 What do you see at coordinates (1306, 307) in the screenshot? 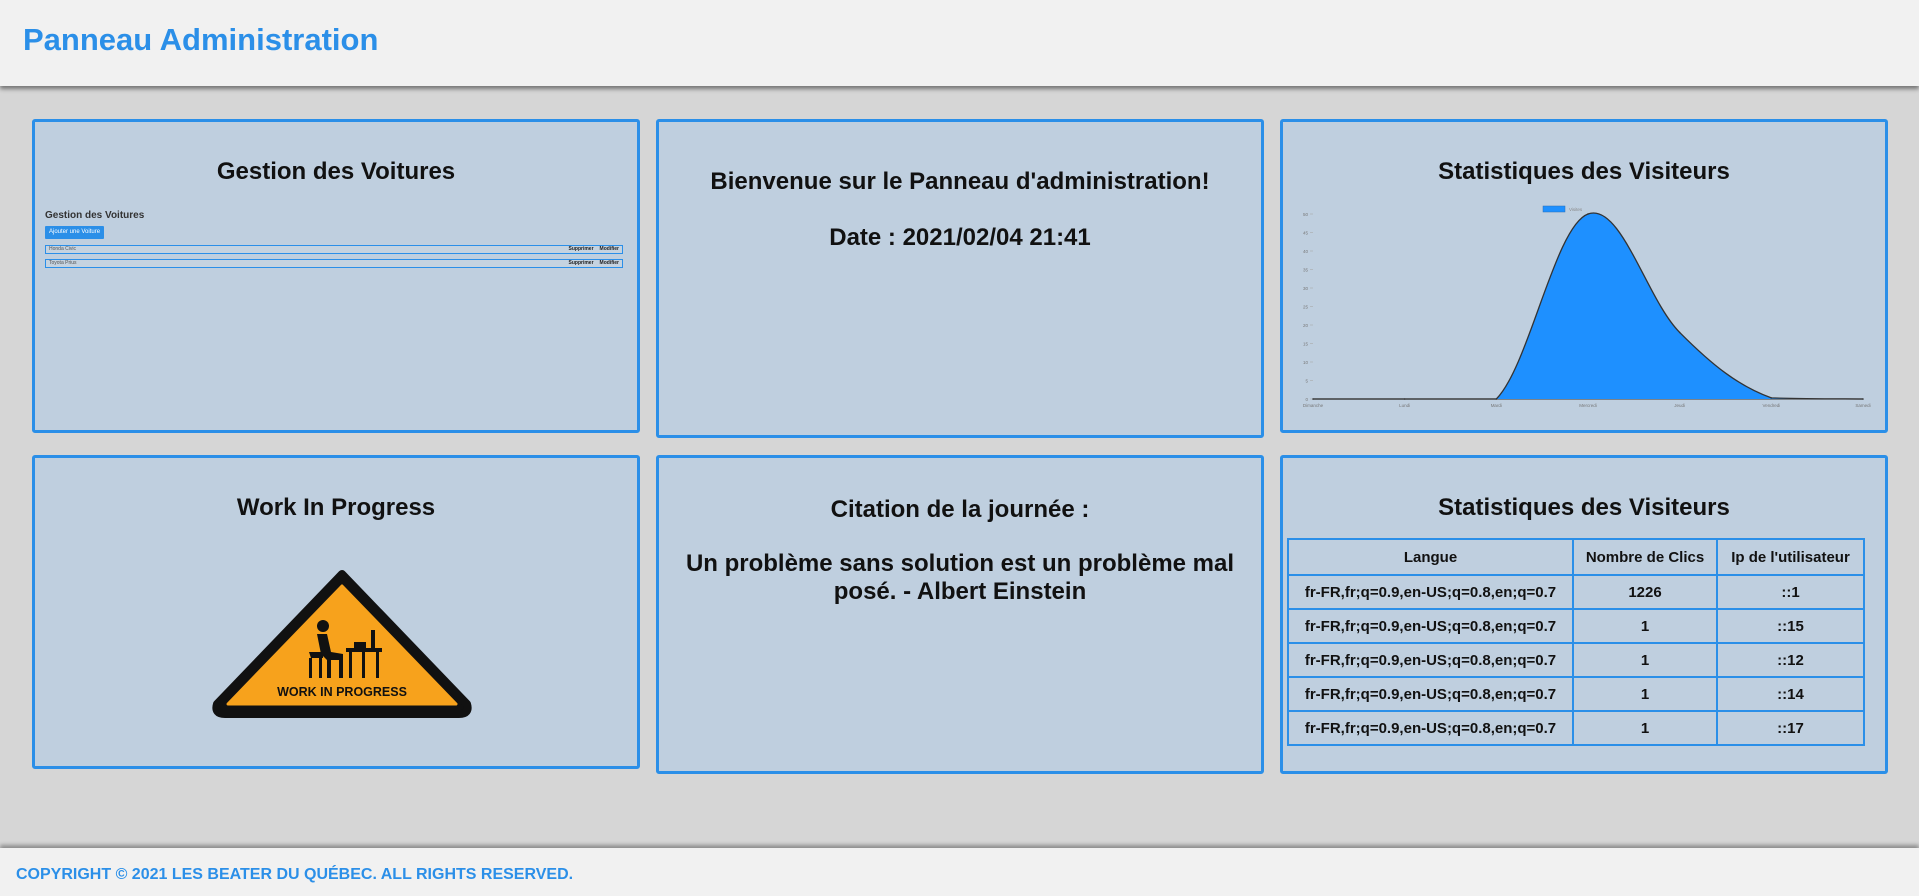
I see `y-tick-label: 25` at bounding box center [1306, 307].